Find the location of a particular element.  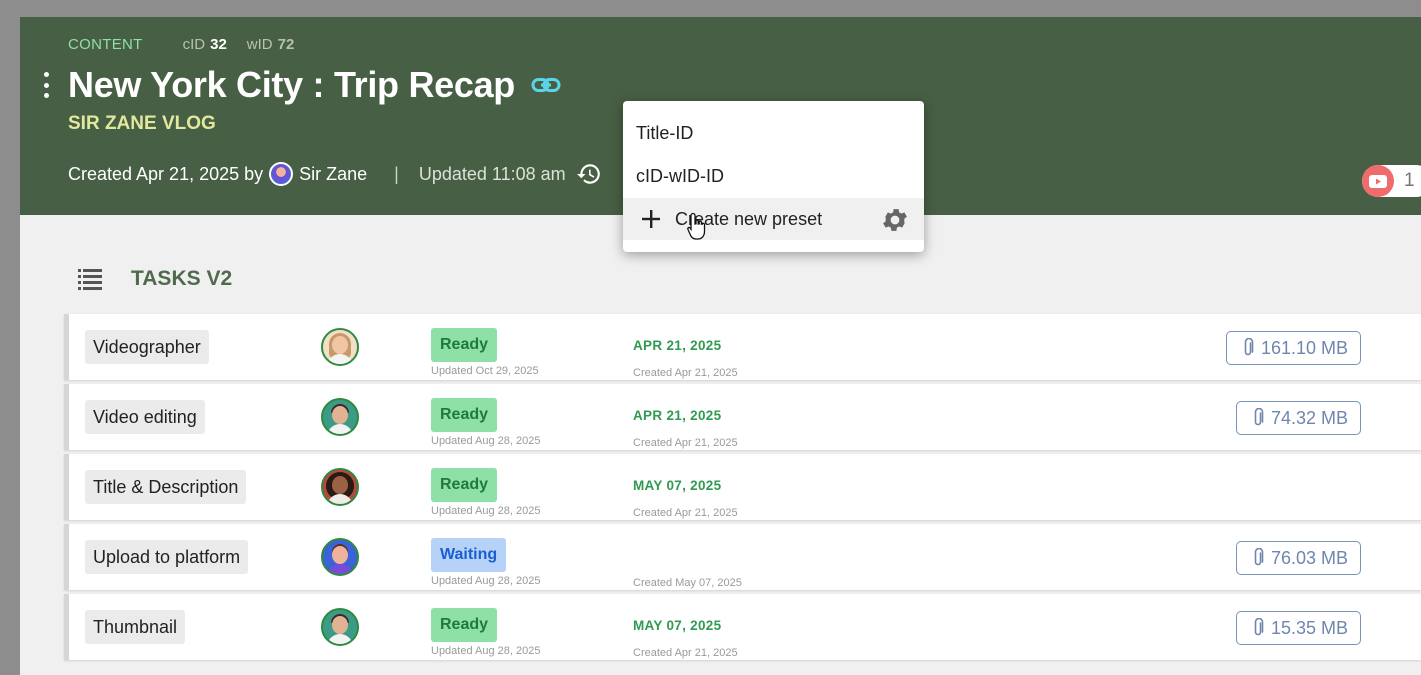

create-preset-label: Create new preset is located at coordinates (749, 218).